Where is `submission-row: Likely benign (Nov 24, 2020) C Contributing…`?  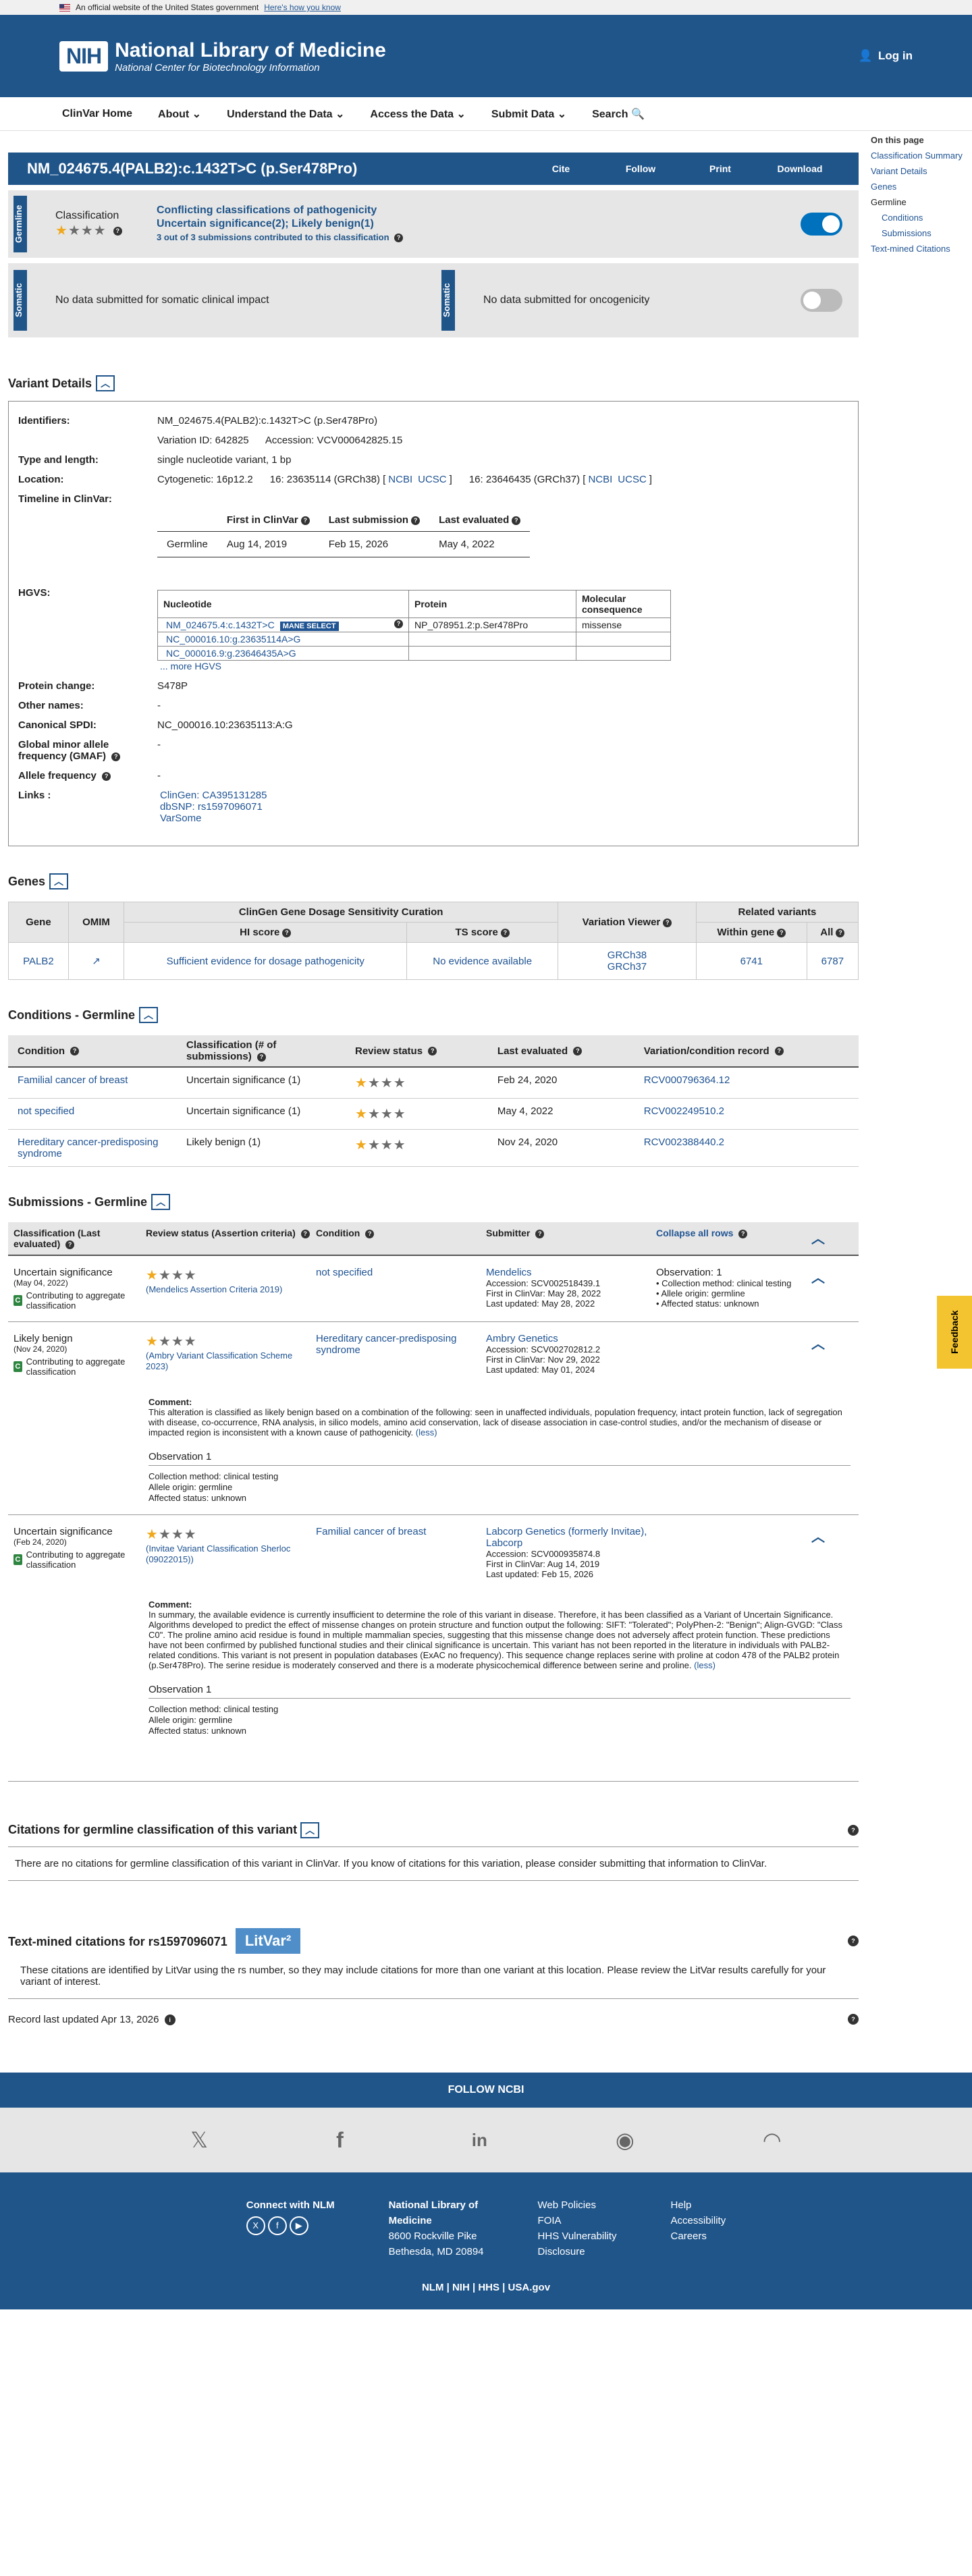 submission-row: Likely benign (Nov 24, 2020) C Contributing… is located at coordinates (433, 1418).